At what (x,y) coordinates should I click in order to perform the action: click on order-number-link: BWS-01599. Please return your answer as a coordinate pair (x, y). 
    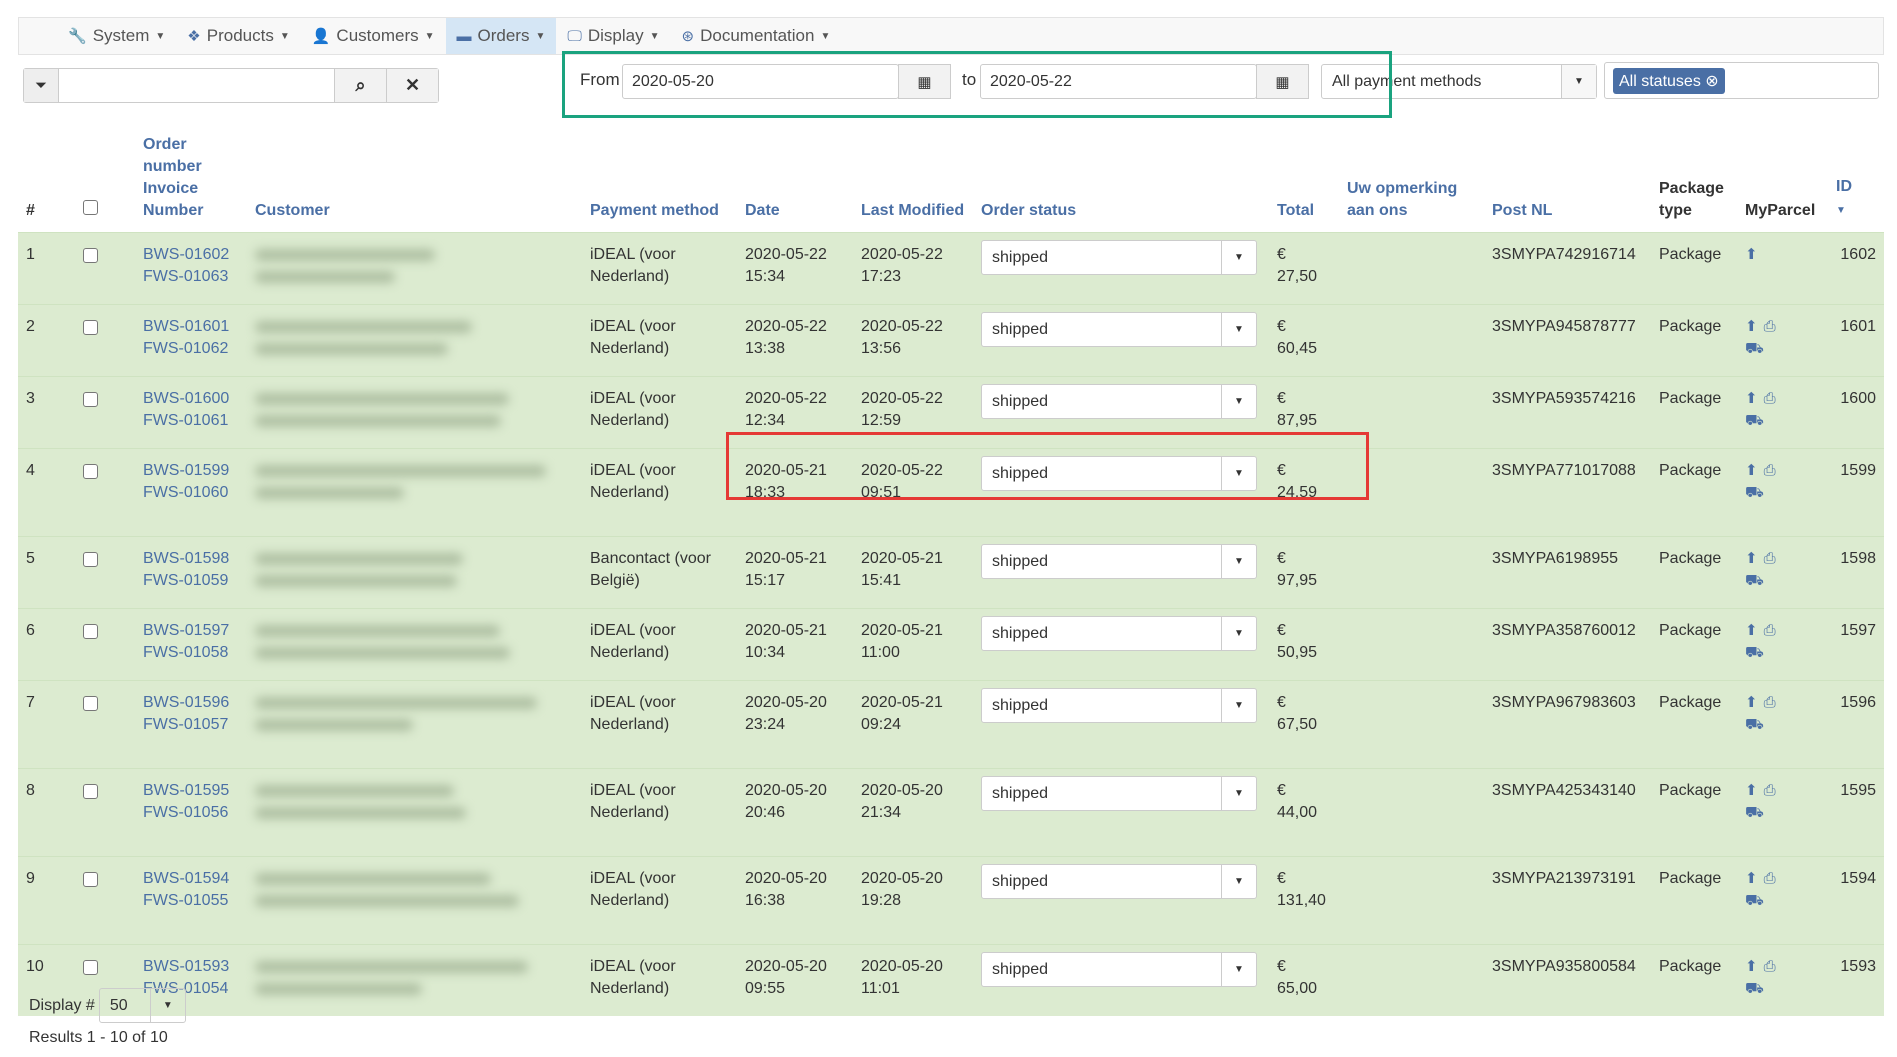
    Looking at the image, I should click on (186, 470).